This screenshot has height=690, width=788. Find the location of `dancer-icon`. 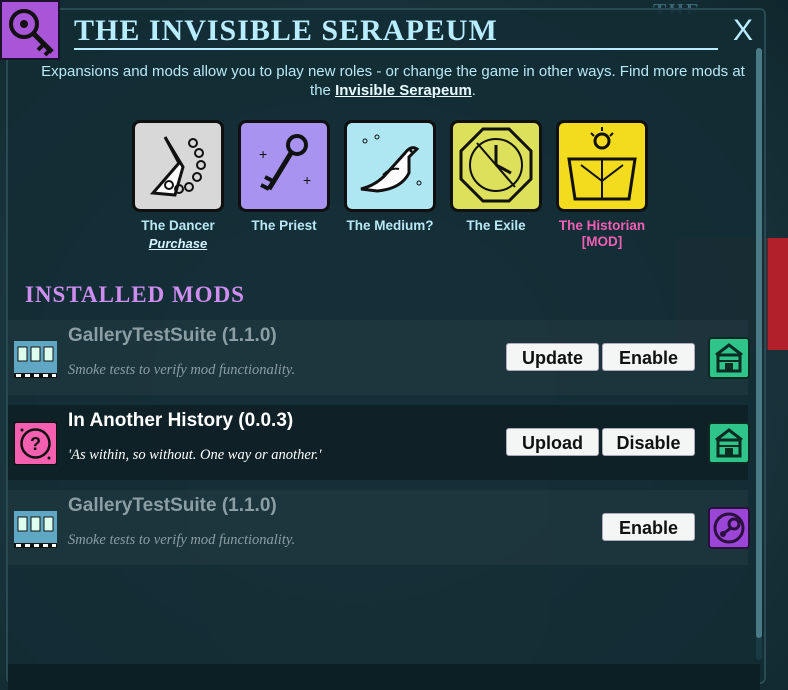

dancer-icon is located at coordinates (177, 166).